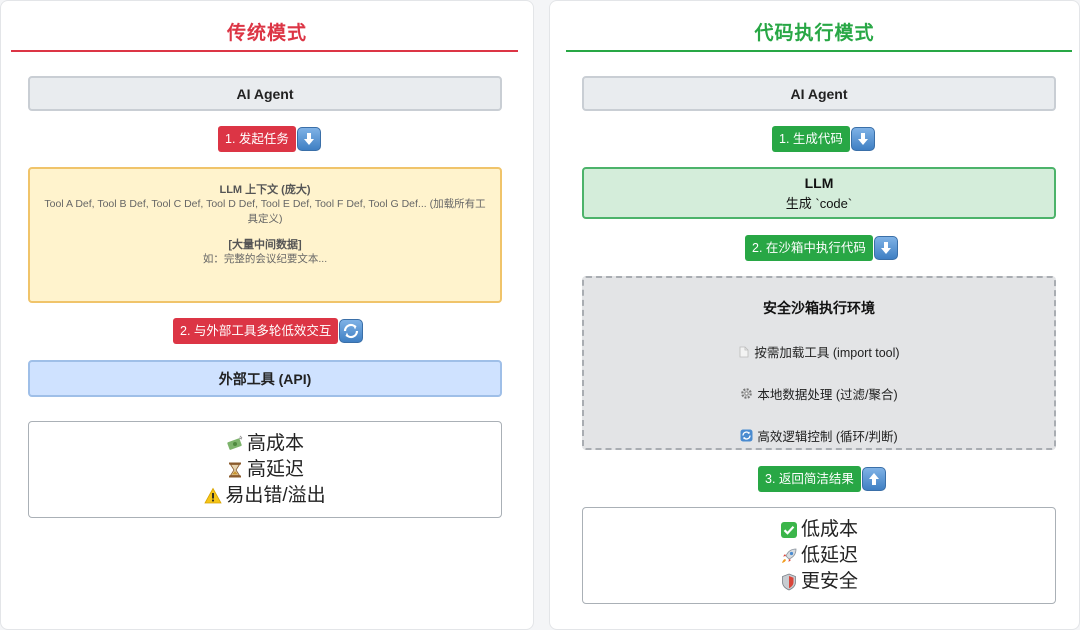 Image resolution: width=1080 pixels, height=630 pixels. I want to click on money-icon, so click(235, 442).